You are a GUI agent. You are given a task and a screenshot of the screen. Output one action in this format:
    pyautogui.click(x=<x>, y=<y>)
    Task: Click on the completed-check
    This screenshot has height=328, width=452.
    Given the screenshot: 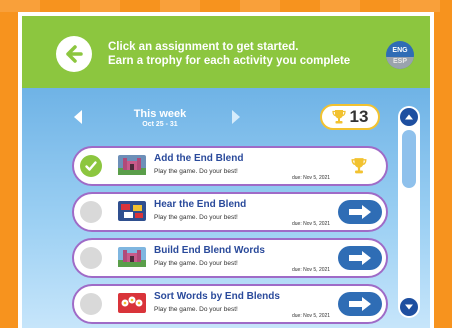 What is the action you would take?
    pyautogui.click(x=91, y=166)
    